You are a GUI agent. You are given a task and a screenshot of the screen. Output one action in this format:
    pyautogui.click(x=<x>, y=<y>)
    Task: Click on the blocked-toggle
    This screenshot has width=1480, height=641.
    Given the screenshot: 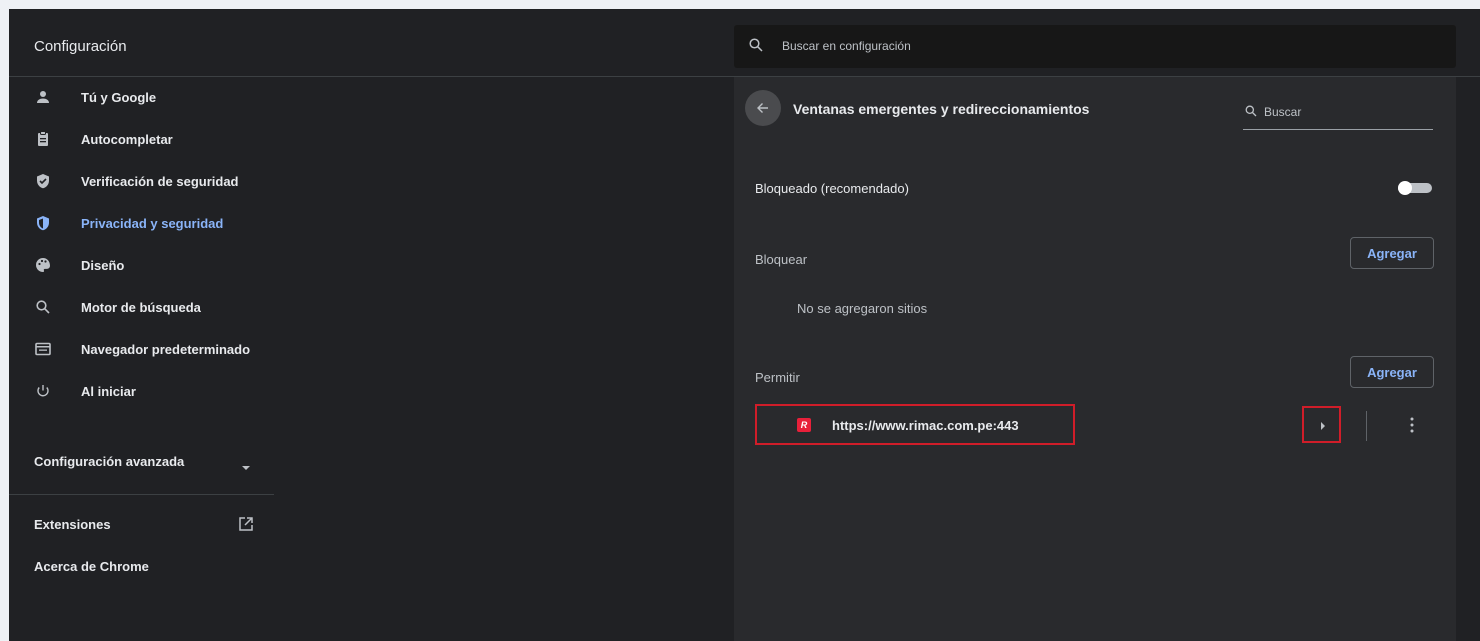 What is the action you would take?
    pyautogui.click(x=1415, y=188)
    